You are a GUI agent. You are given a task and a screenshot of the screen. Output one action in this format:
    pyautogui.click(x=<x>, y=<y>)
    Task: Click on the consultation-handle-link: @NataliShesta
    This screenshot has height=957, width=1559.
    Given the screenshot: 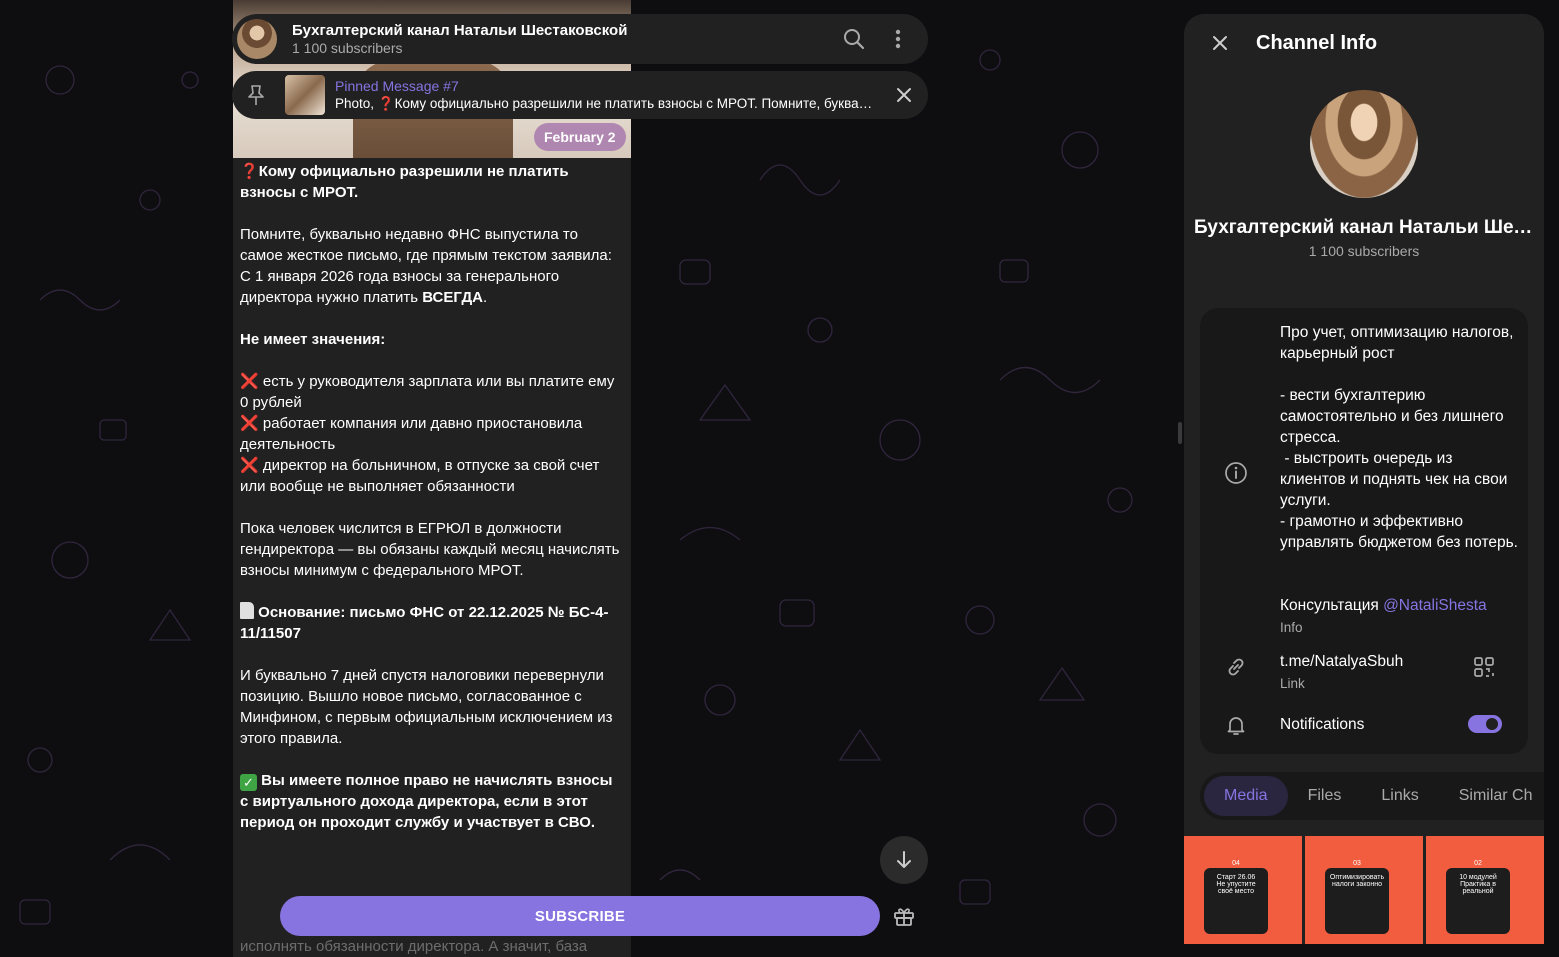 What is the action you would take?
    pyautogui.click(x=1435, y=605)
    